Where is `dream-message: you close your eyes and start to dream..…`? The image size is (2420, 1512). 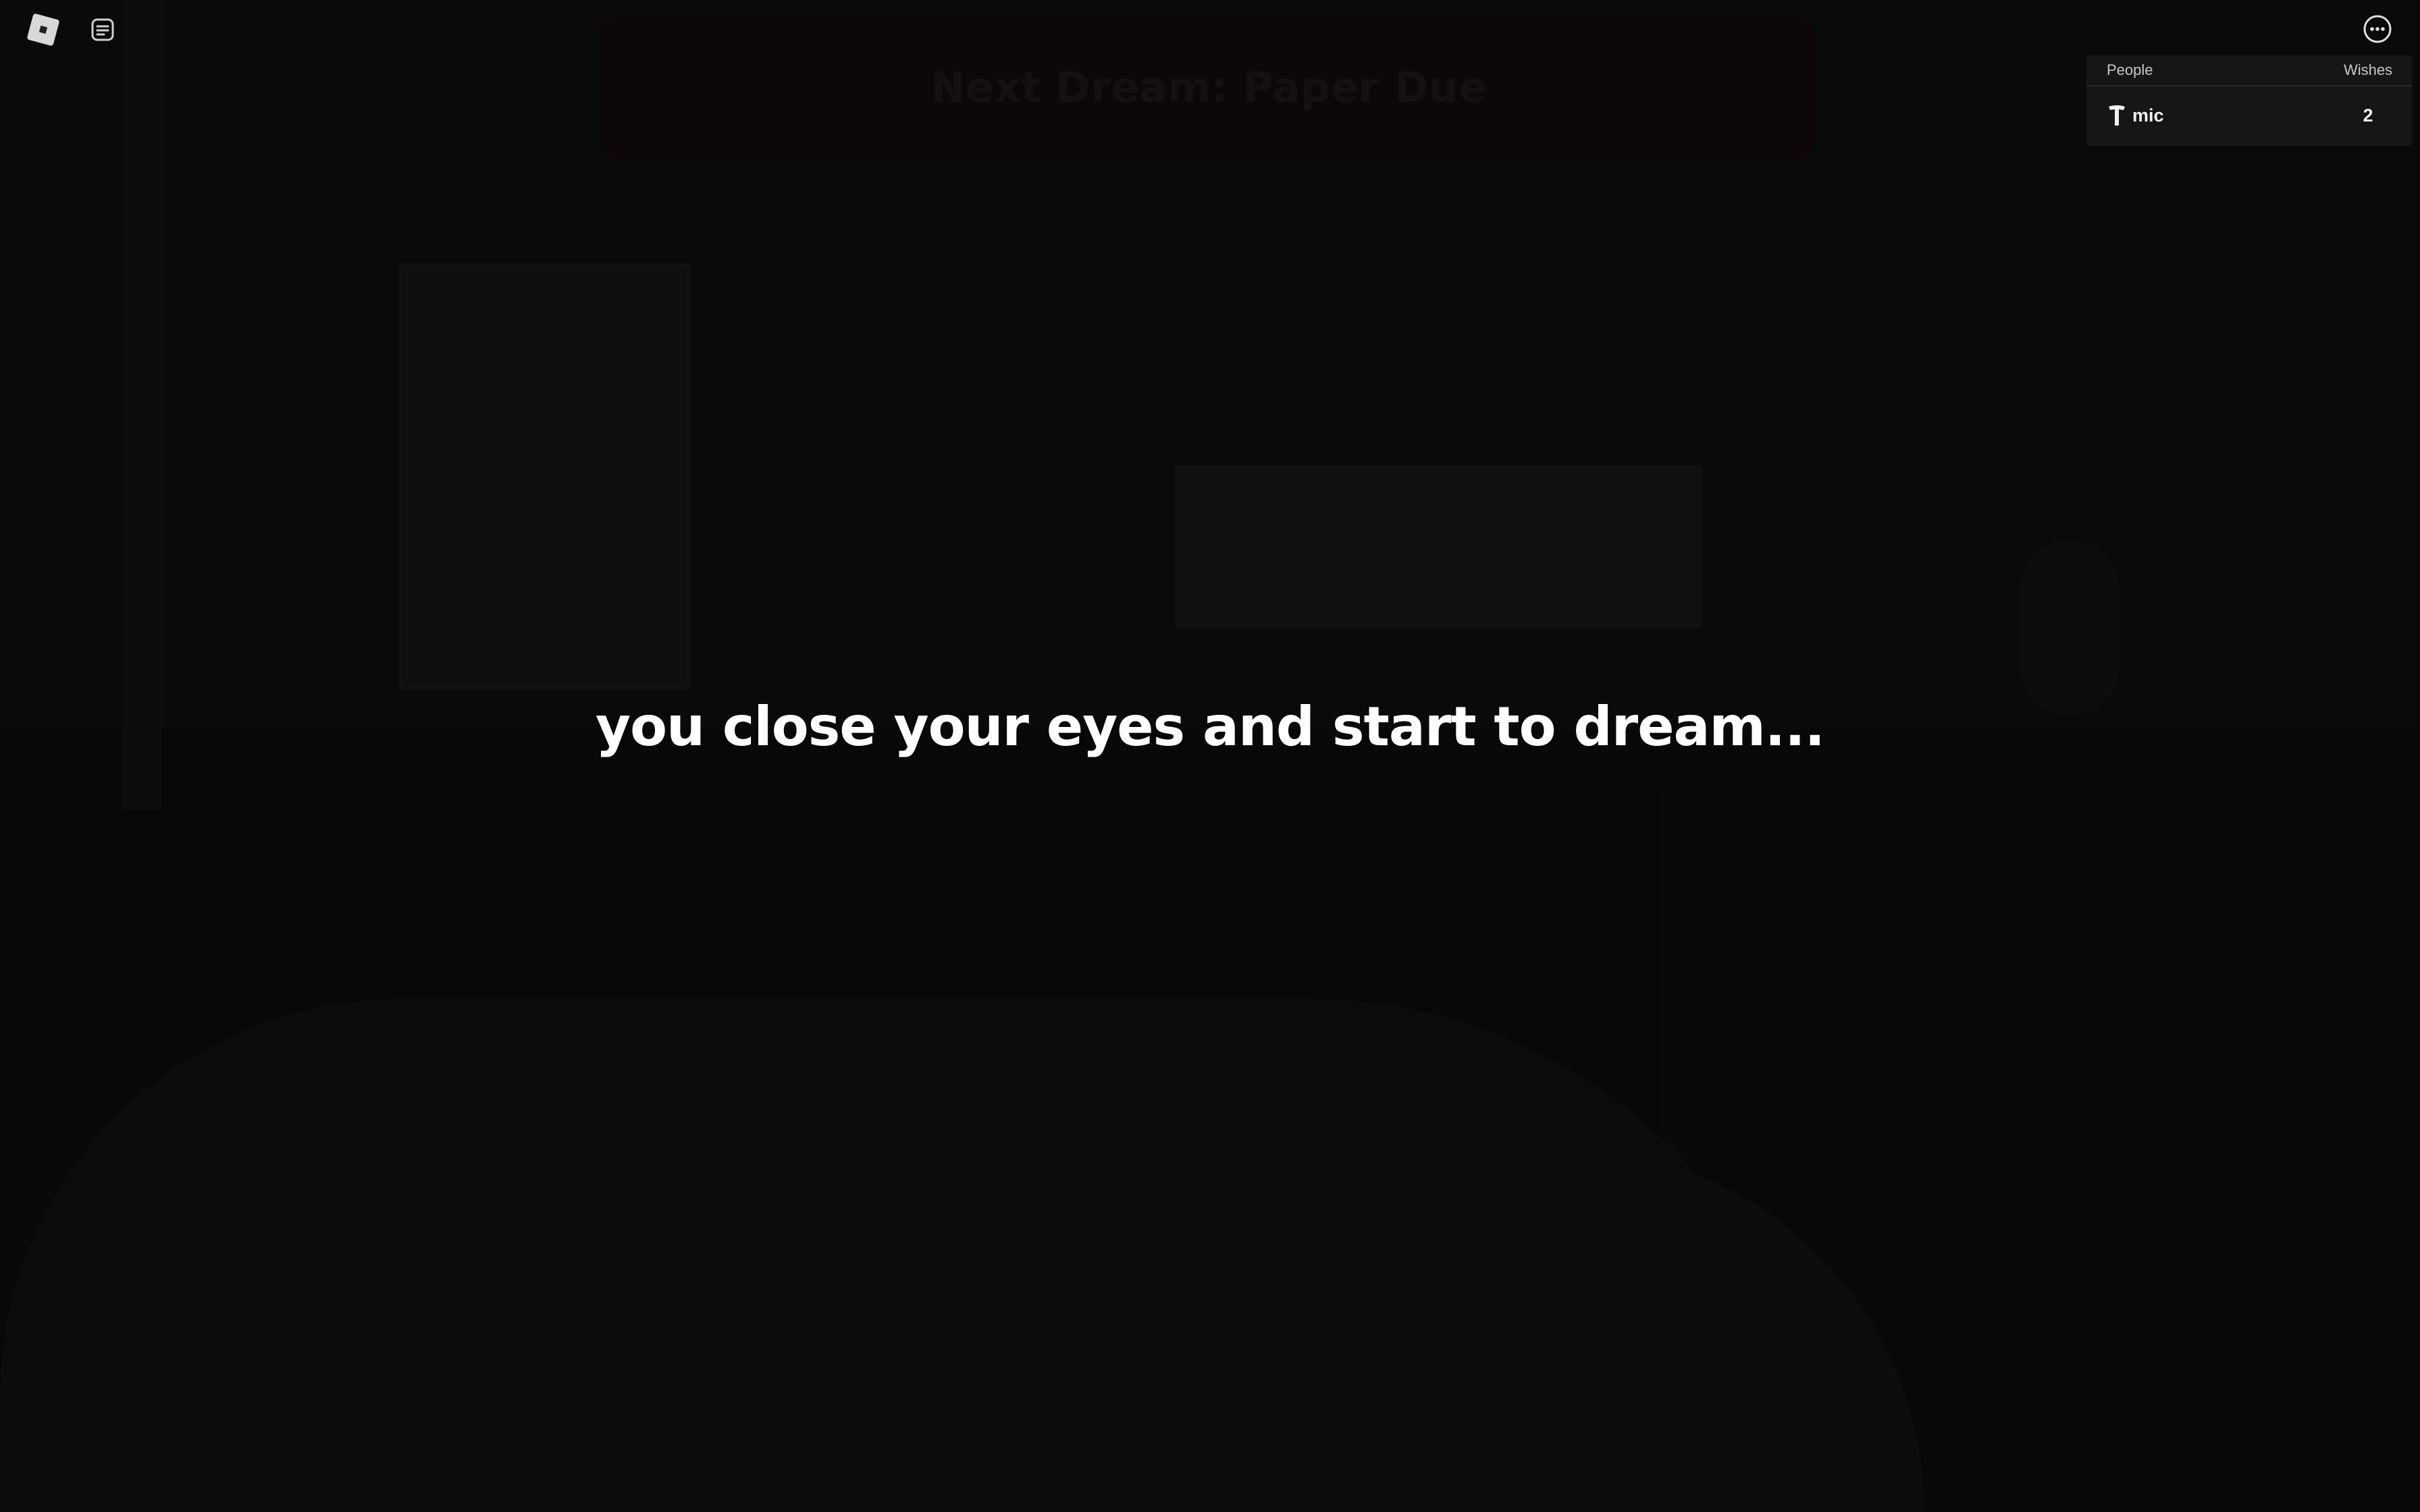
dream-message: you close your eyes and start to dream..… is located at coordinates (1210, 726).